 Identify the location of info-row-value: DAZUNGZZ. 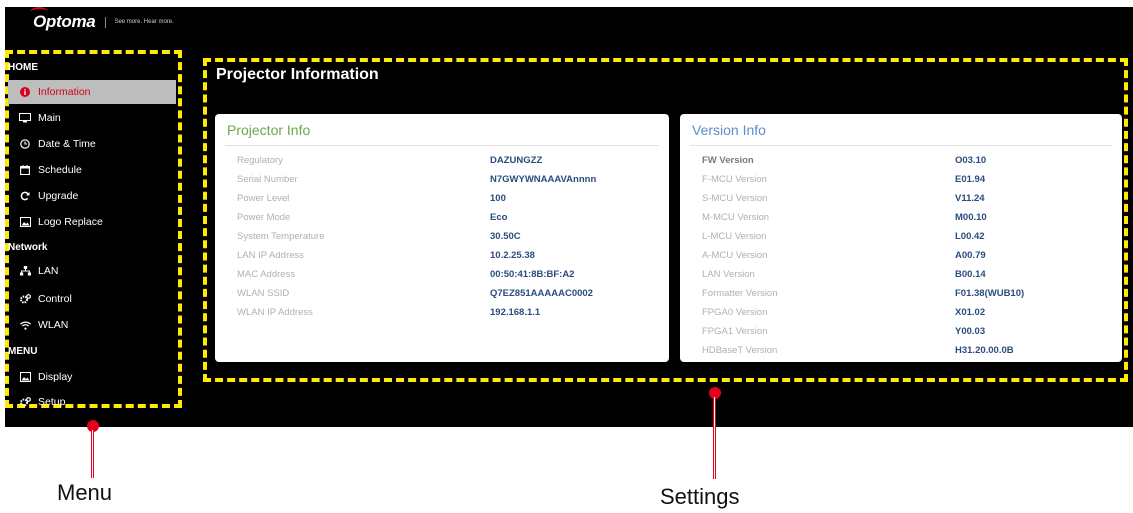
(516, 160).